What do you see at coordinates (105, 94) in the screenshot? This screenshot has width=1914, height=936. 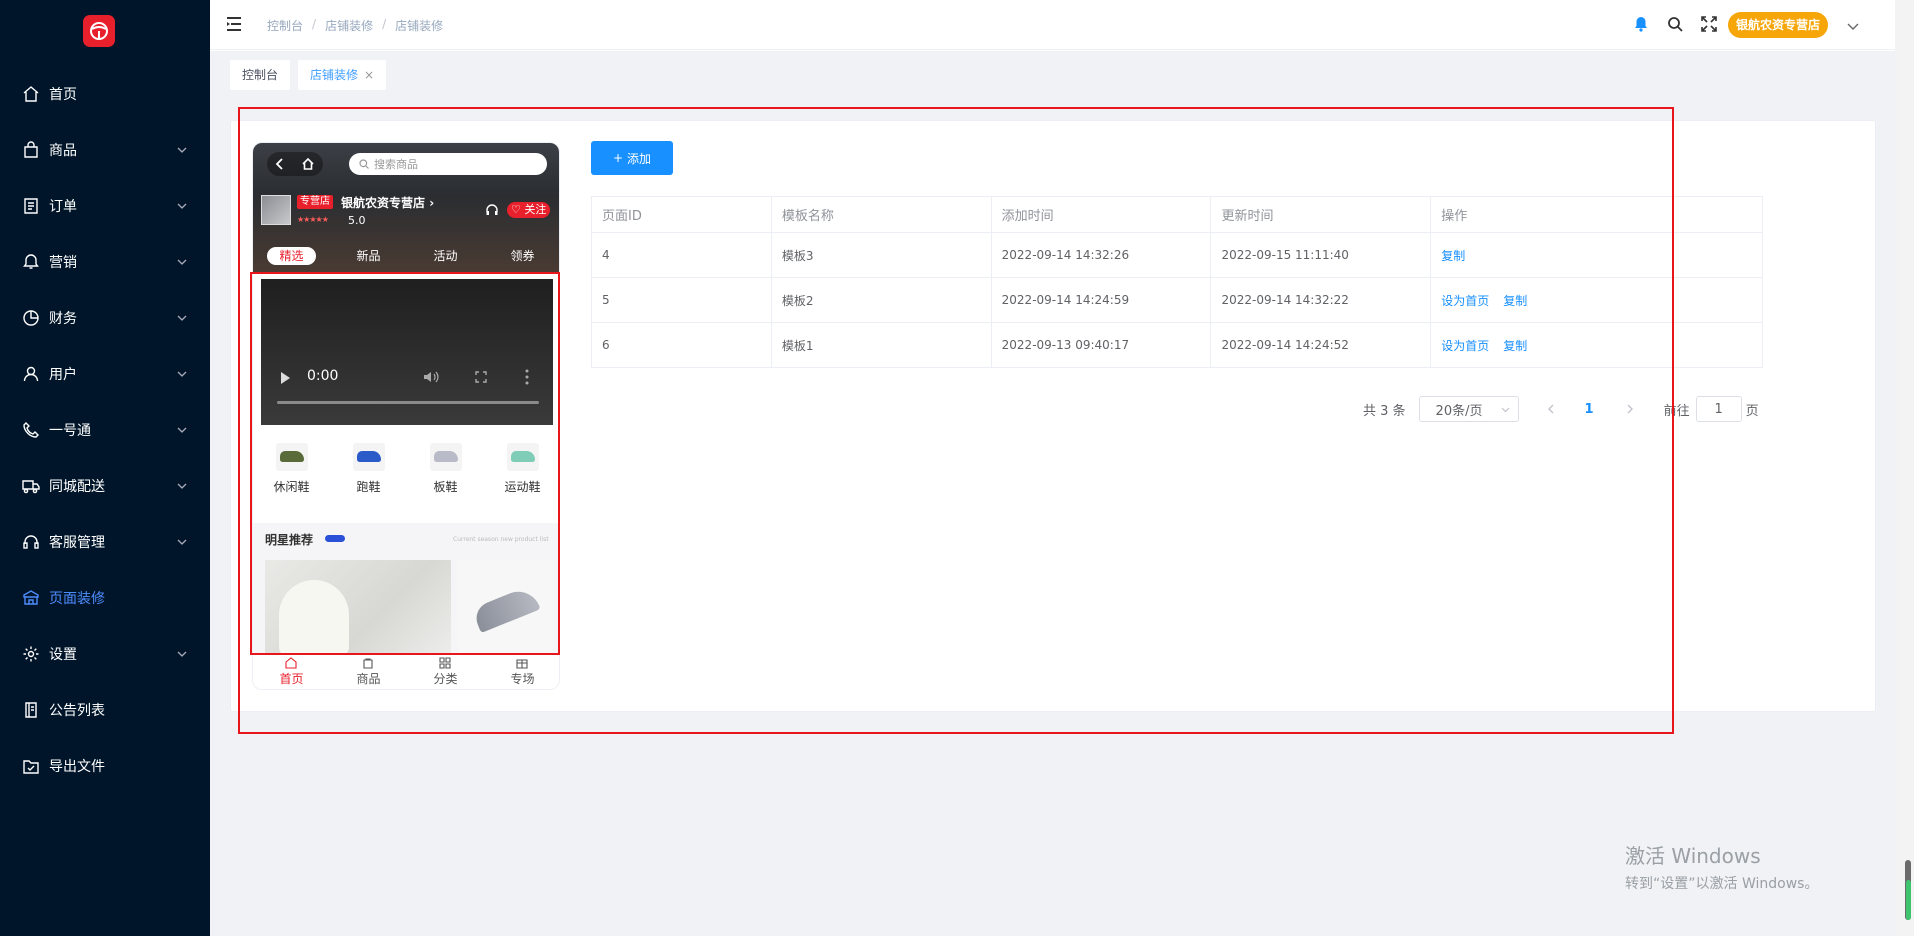 I see `sidebar-item: 首页` at bounding box center [105, 94].